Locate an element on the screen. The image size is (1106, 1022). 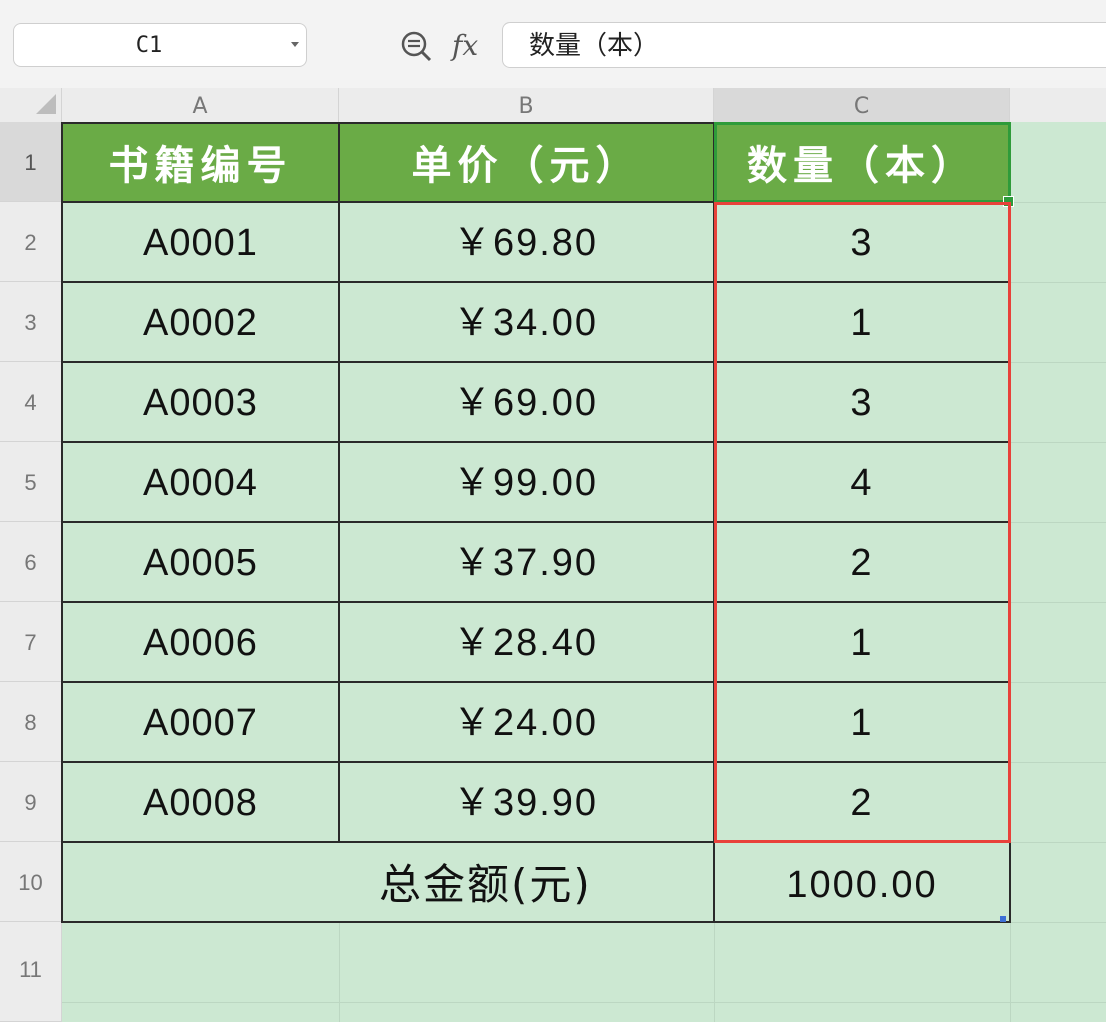
row-header-5: 5 is located at coordinates (31, 482).